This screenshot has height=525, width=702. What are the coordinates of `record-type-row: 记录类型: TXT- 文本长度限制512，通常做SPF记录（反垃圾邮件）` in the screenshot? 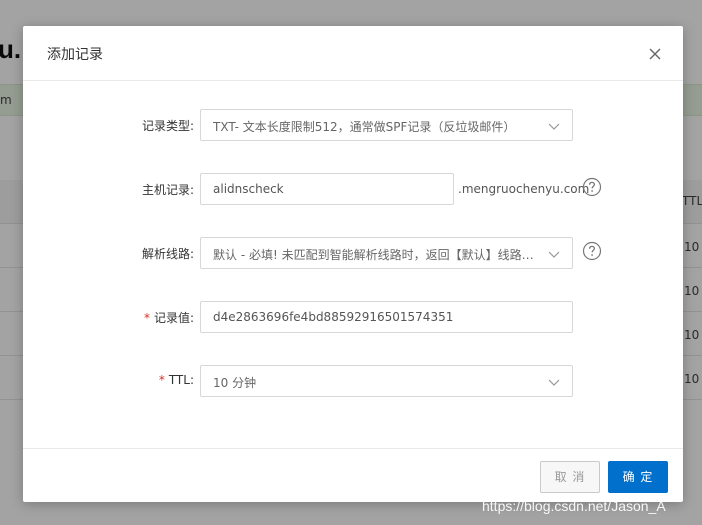 It's located at (353, 125).